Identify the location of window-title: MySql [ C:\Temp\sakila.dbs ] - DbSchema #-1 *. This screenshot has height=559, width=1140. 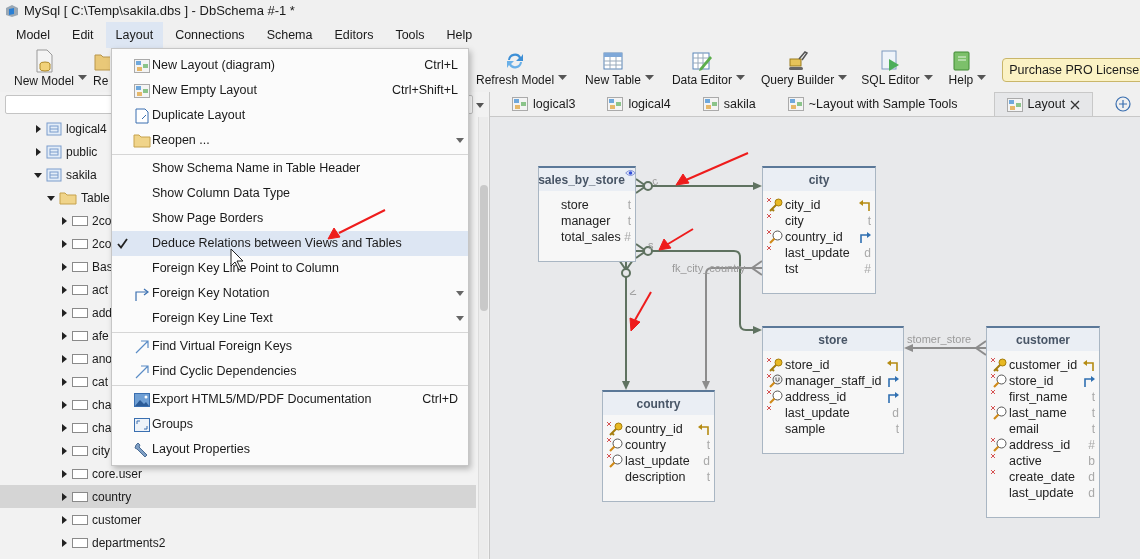
(159, 11).